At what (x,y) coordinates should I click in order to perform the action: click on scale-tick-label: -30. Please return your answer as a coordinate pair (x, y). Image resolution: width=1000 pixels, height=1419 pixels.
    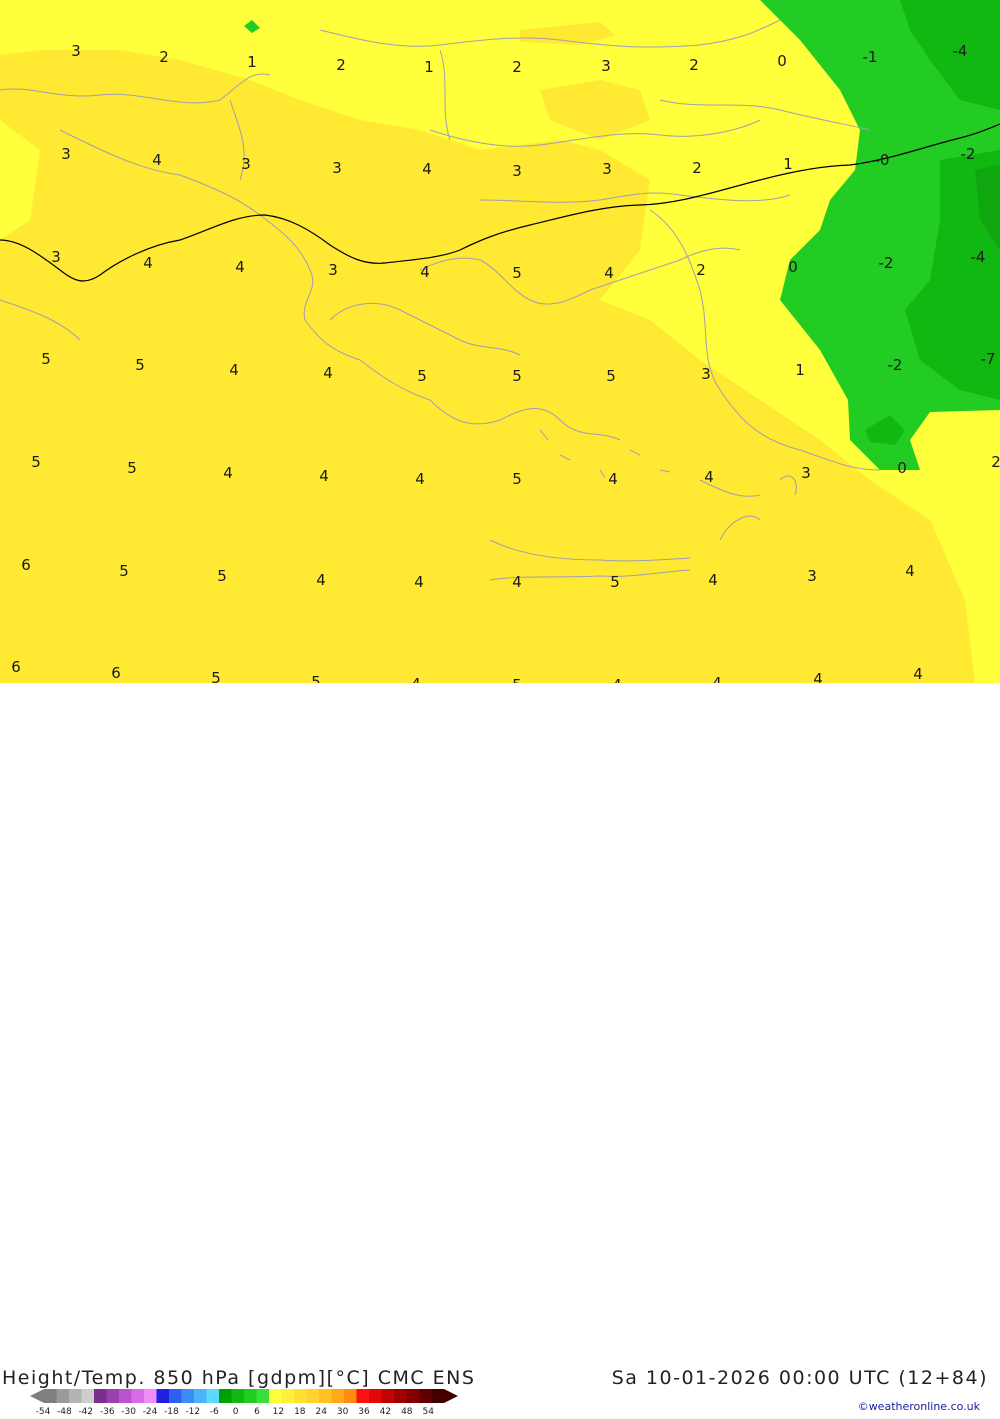
    Looking at the image, I should click on (128, 1411).